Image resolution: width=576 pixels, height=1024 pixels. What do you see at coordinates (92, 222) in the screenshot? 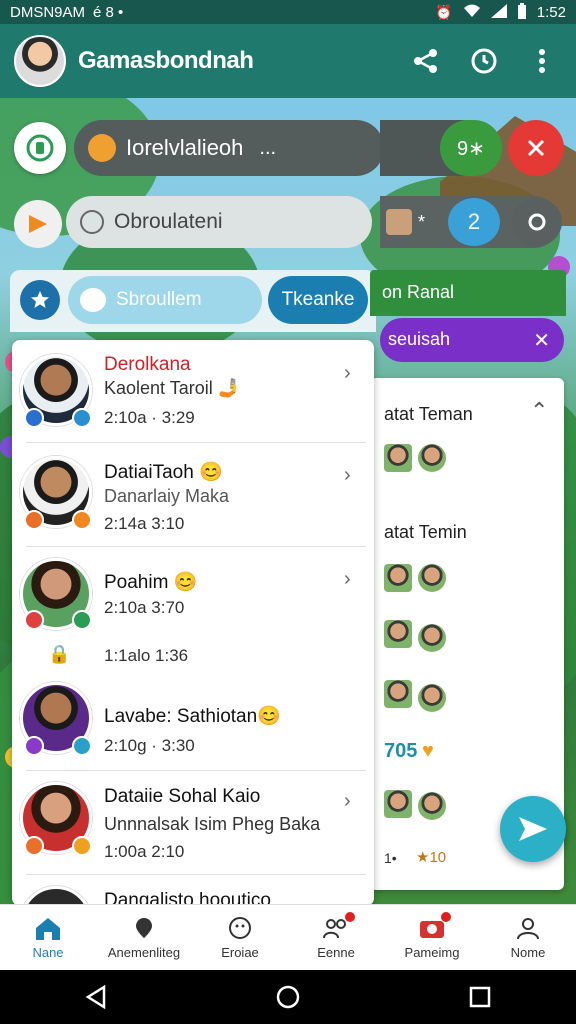
I see `search-icon` at bounding box center [92, 222].